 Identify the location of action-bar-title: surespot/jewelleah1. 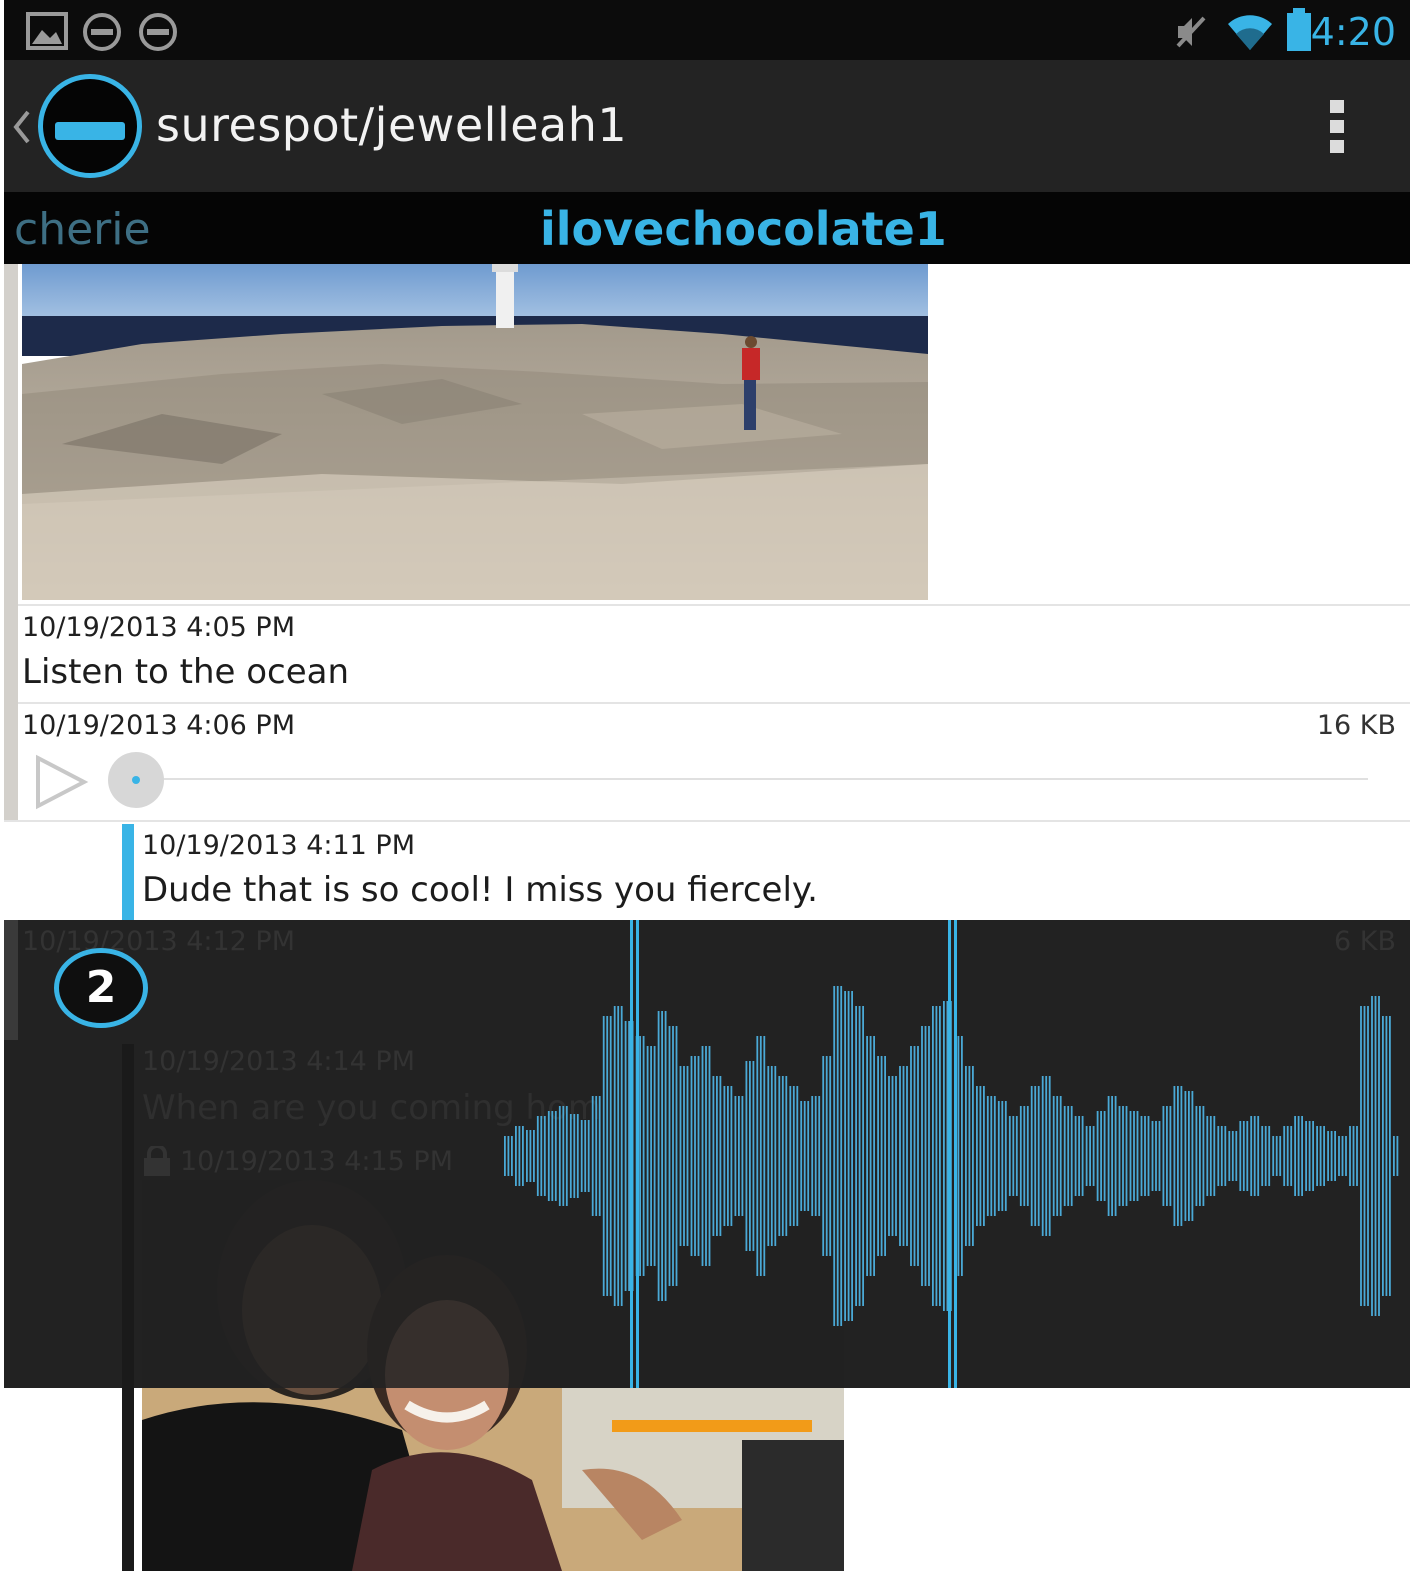
(392, 125).